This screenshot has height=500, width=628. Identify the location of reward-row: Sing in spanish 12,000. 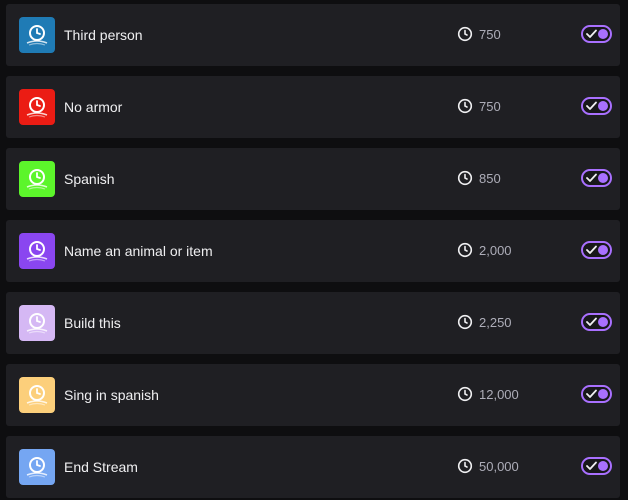
(313, 395).